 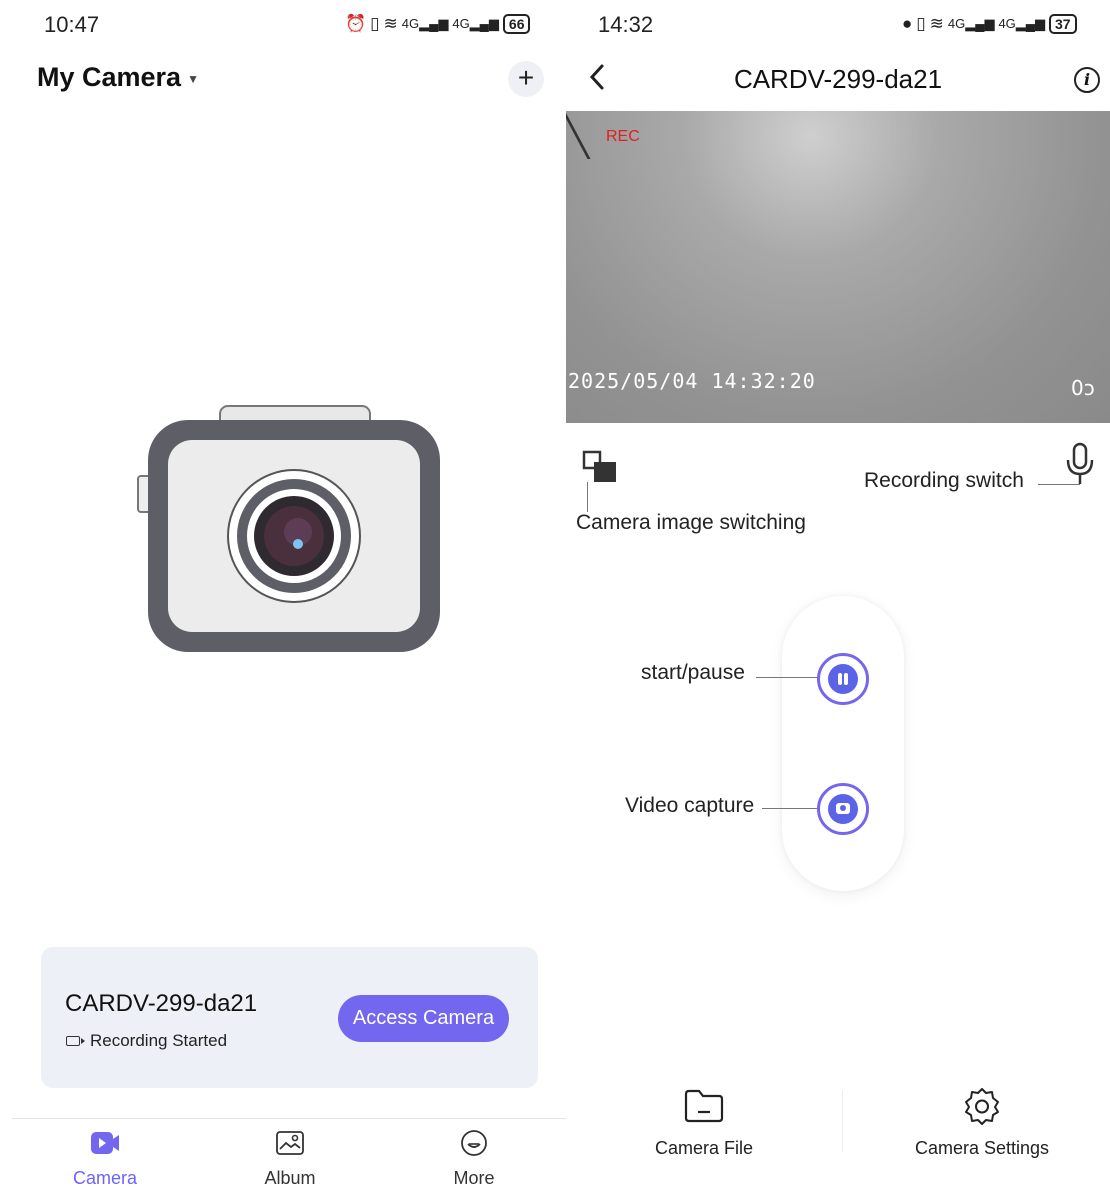 What do you see at coordinates (290, 1143) in the screenshot?
I see `image-icon` at bounding box center [290, 1143].